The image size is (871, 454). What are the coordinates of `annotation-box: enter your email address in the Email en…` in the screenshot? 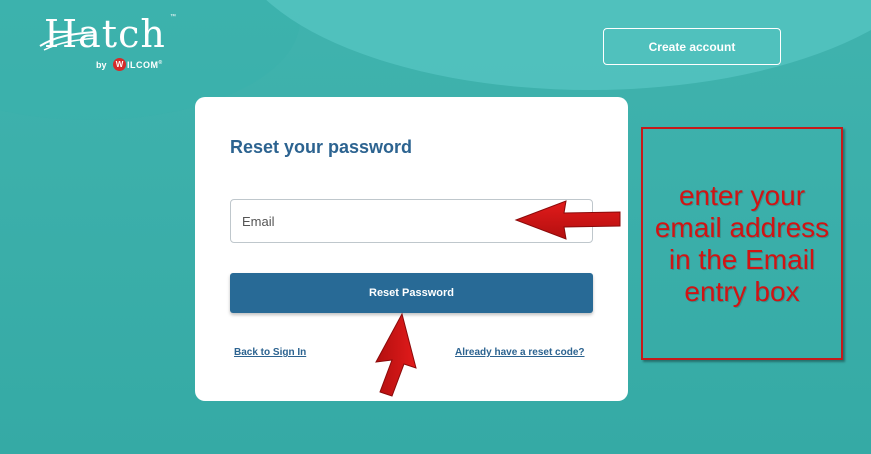 It's located at (742, 243).